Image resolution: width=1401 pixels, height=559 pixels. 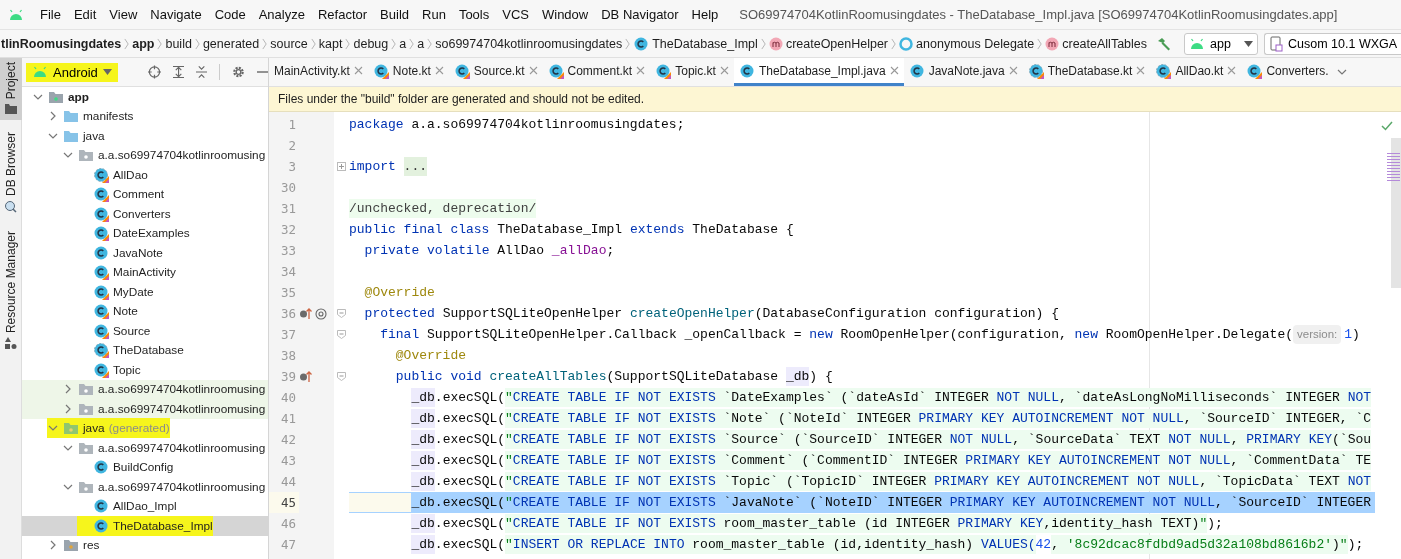 I want to click on breadcrumb-item: app, so click(x=143, y=43).